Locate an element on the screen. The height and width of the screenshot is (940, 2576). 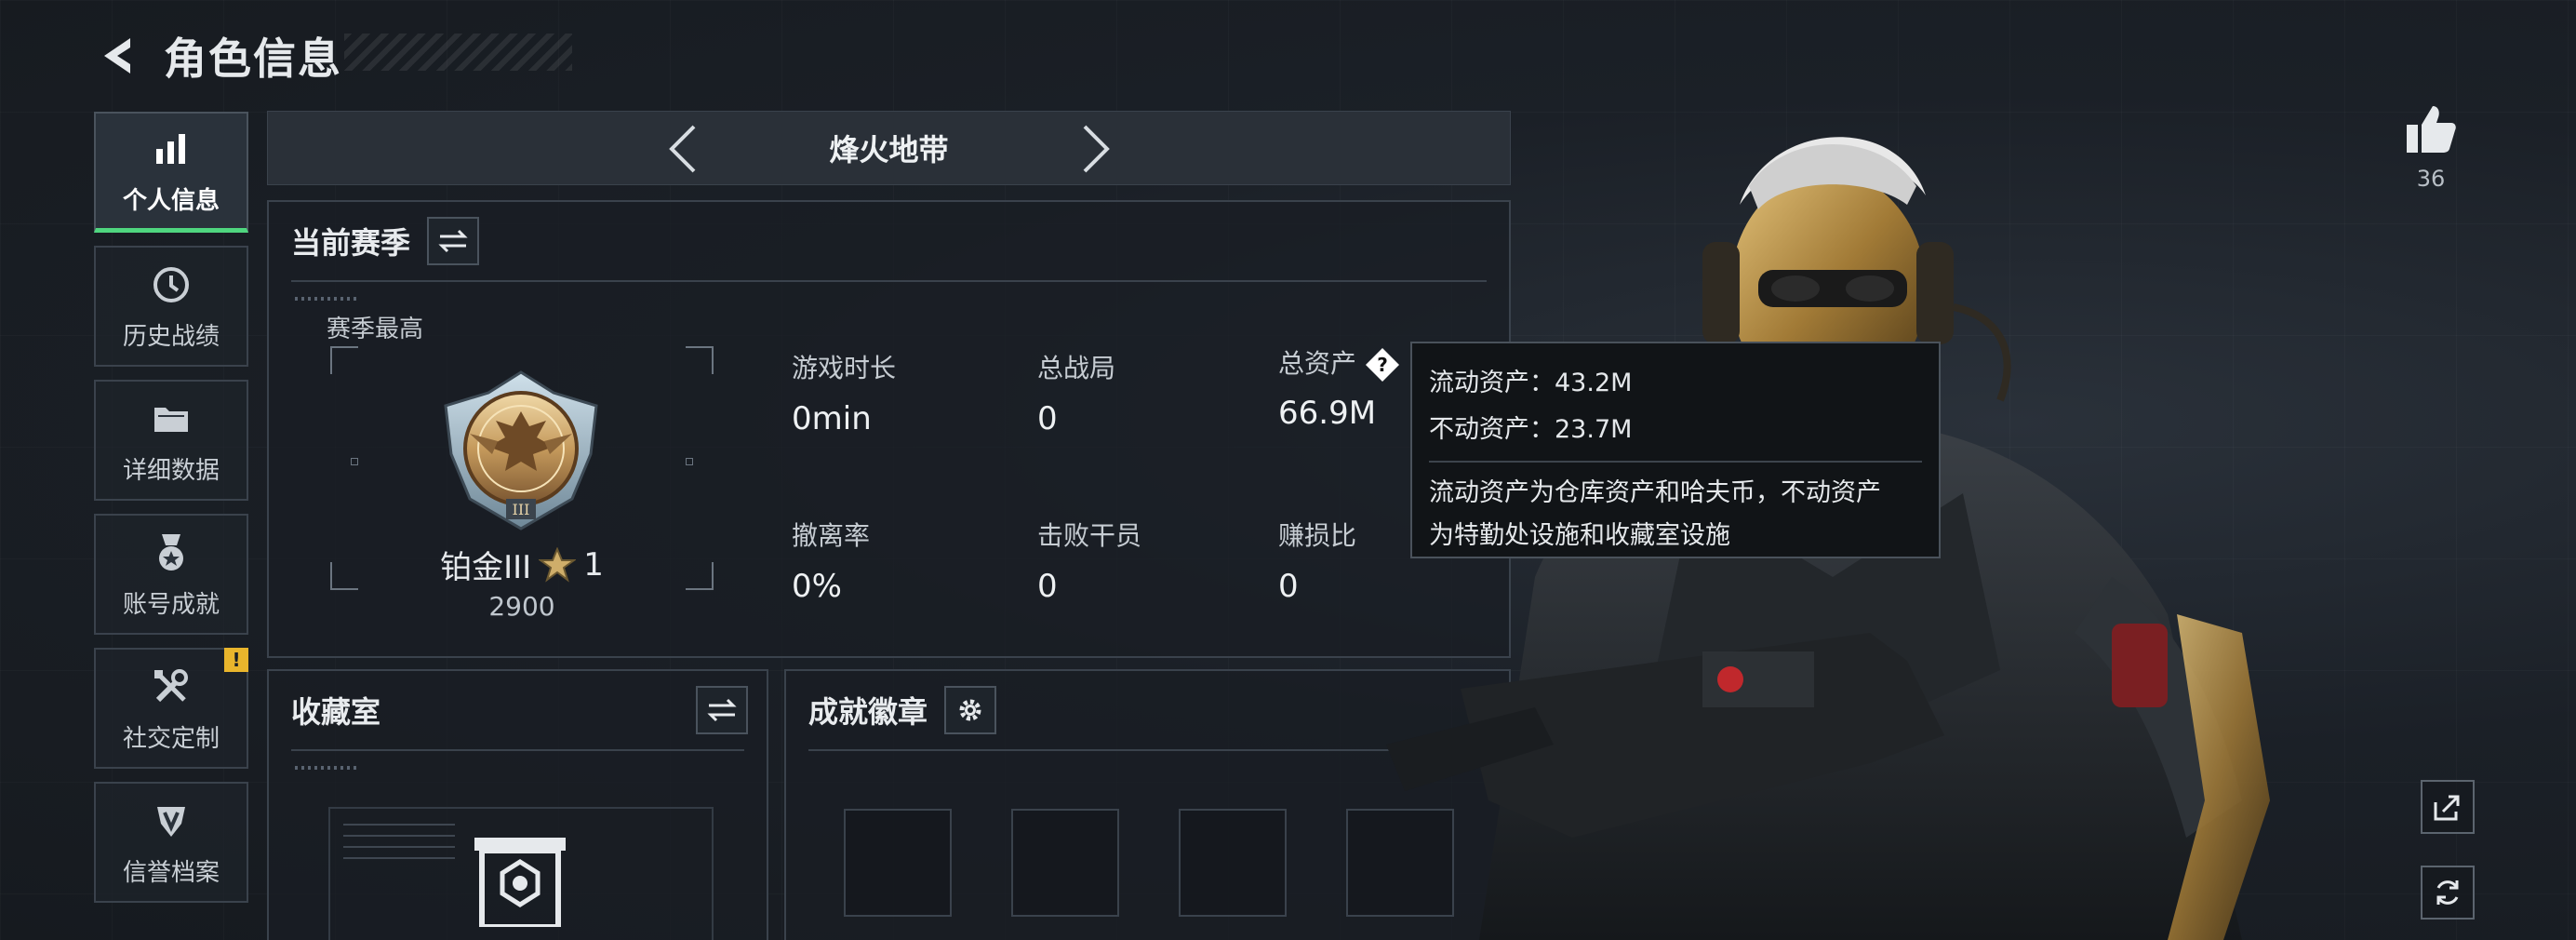
sidebar-item-label: 账号成就 is located at coordinates (171, 605).